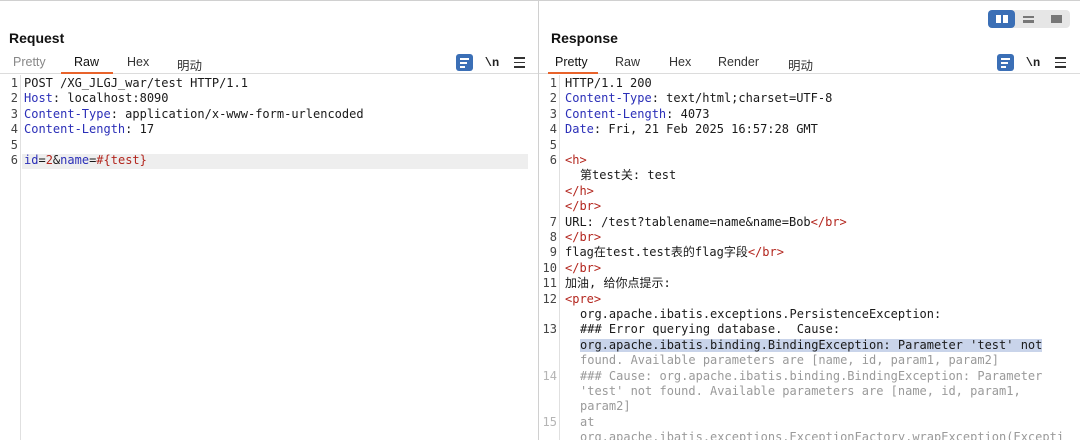 The image size is (1080, 440). I want to click on code-token: at, so click(587, 421).